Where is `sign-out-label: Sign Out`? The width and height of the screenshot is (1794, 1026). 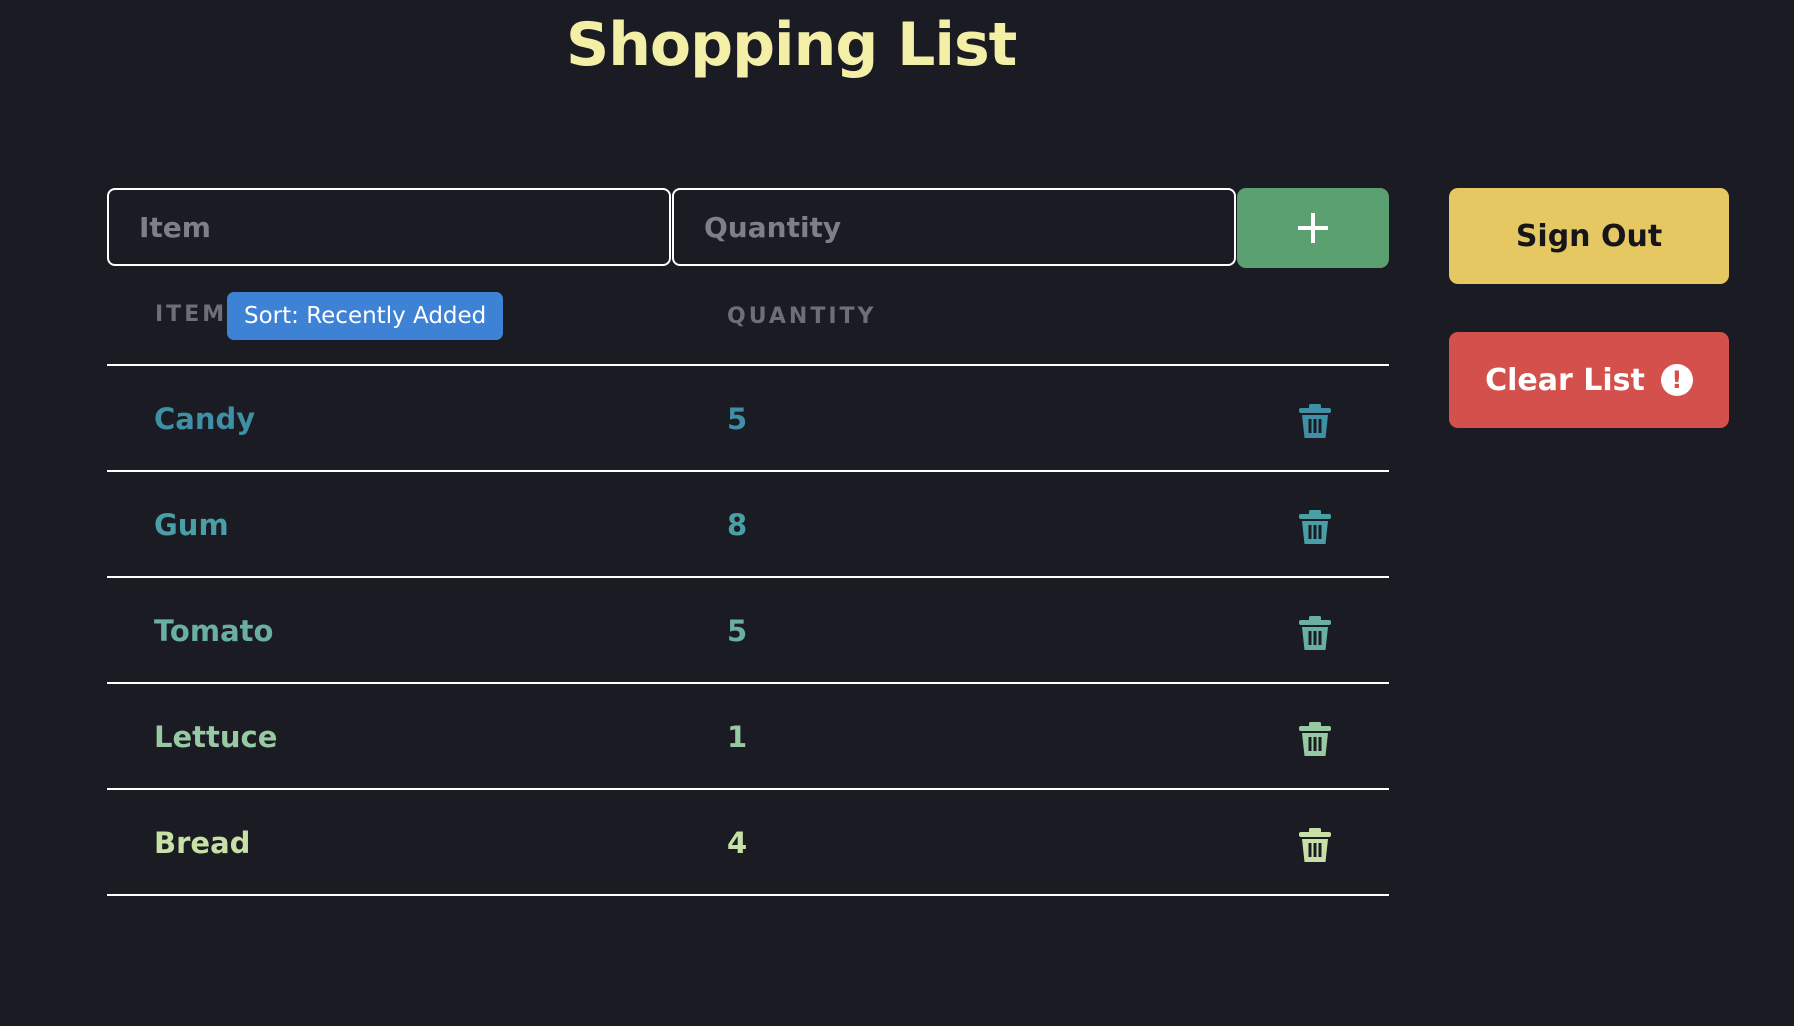
sign-out-label: Sign Out is located at coordinates (1589, 236).